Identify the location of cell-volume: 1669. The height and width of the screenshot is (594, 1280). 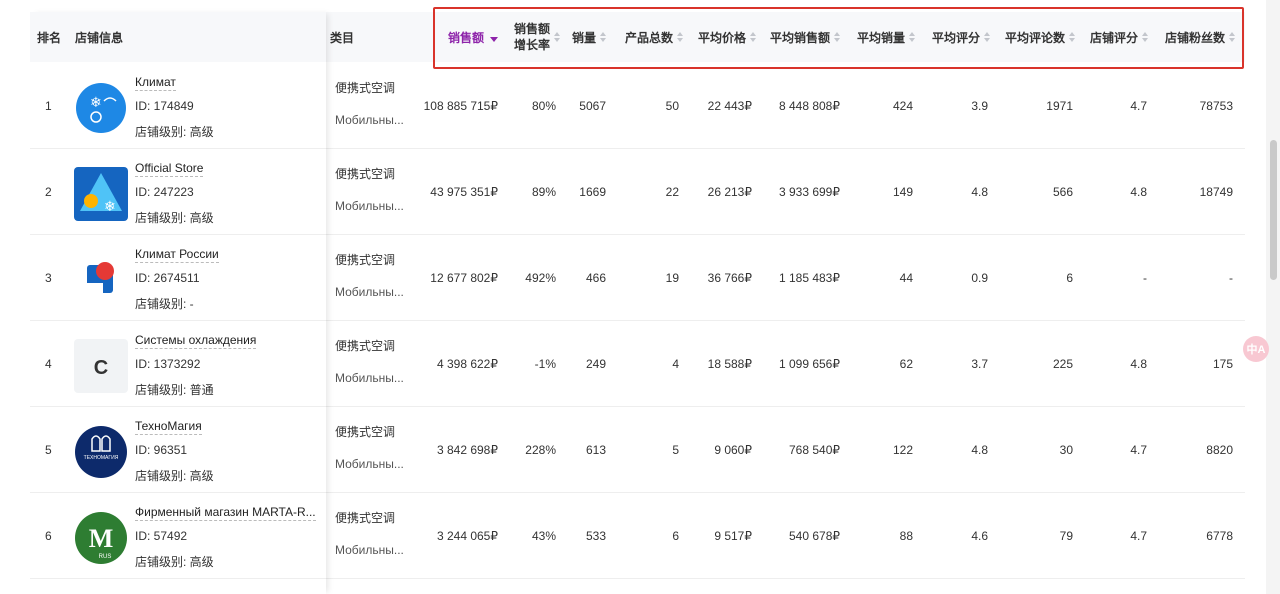
(592, 191).